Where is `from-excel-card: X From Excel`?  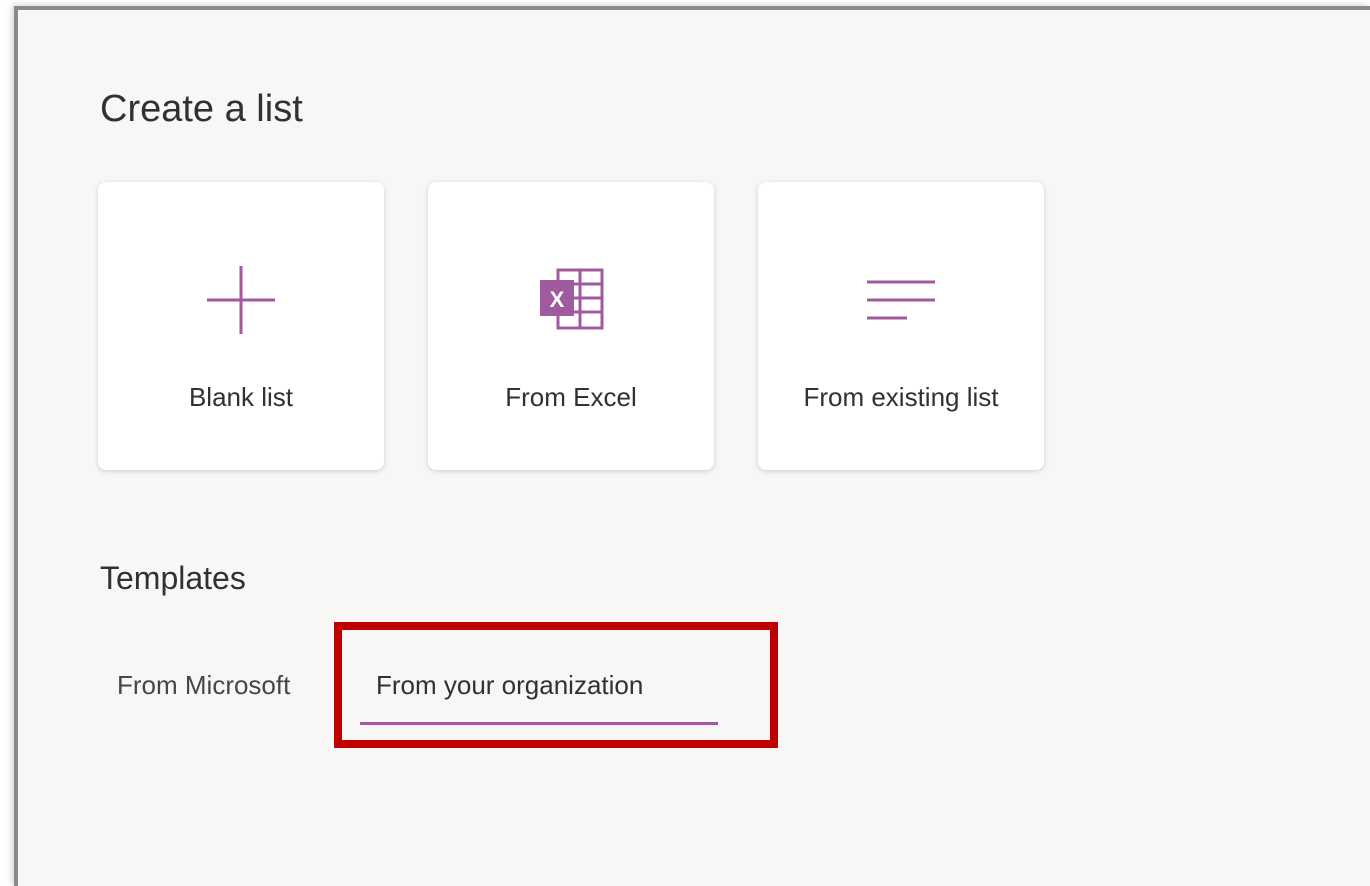
from-excel-card: X From Excel is located at coordinates (571, 326).